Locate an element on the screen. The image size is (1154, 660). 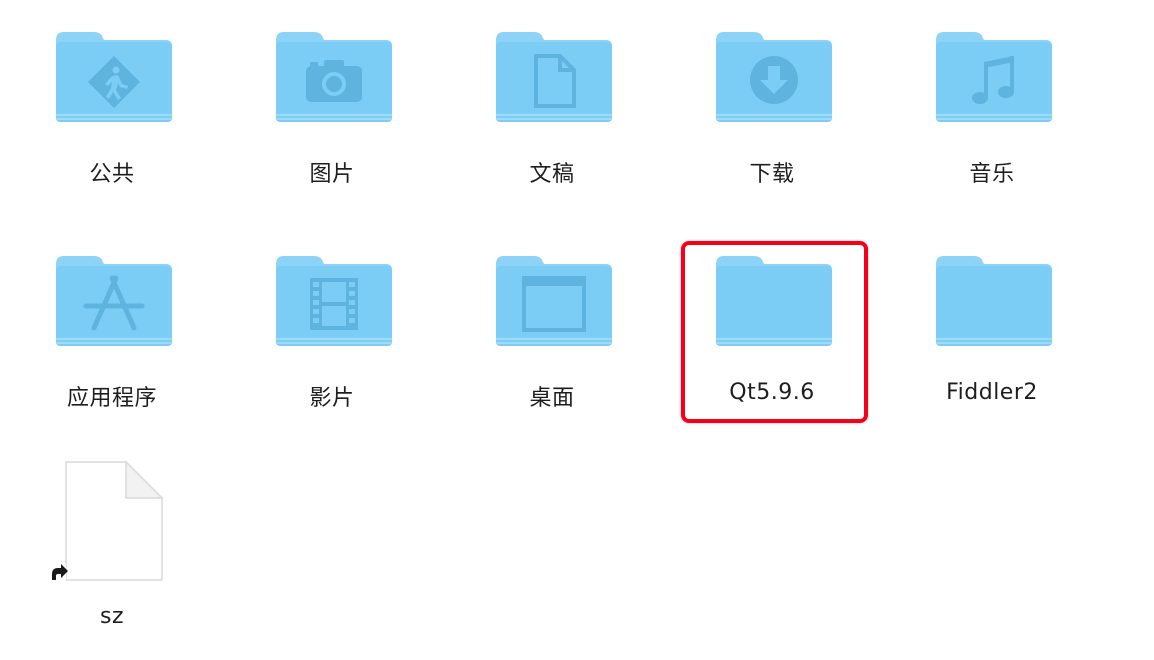
folder-downloads: 下载 is located at coordinates (772, 128).